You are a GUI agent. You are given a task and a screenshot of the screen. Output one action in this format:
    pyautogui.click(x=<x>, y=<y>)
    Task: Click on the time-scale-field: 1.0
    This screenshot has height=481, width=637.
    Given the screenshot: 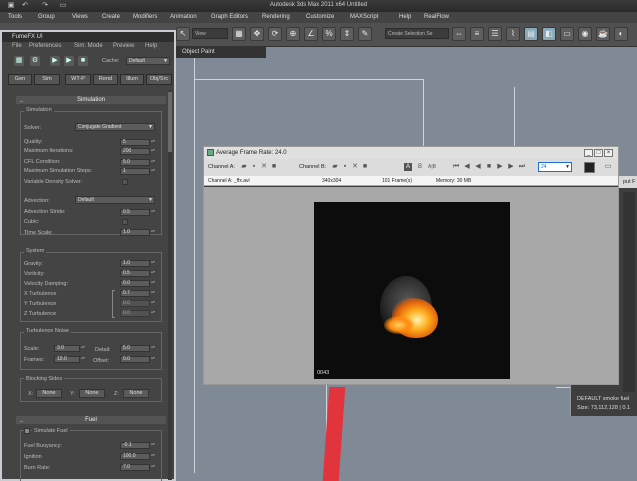 What is the action you would take?
    pyautogui.click(x=135, y=232)
    